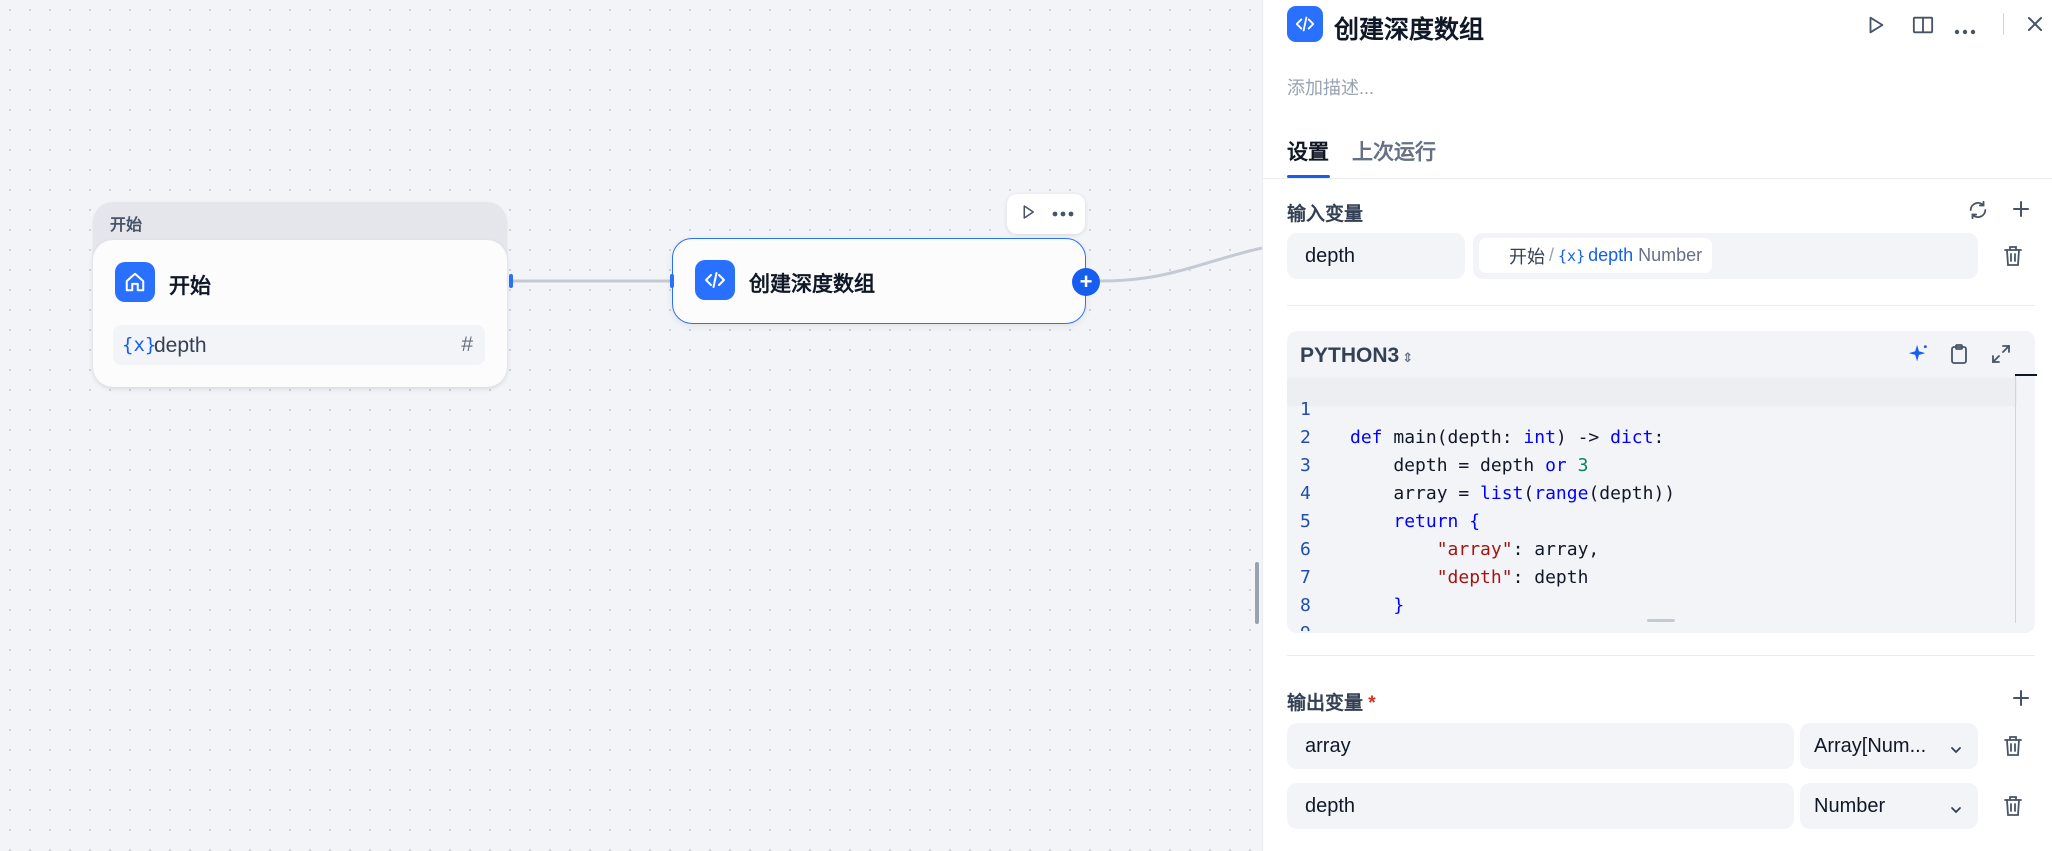  What do you see at coordinates (1409, 28) in the screenshot?
I see `panel-title: 创建深度数组` at bounding box center [1409, 28].